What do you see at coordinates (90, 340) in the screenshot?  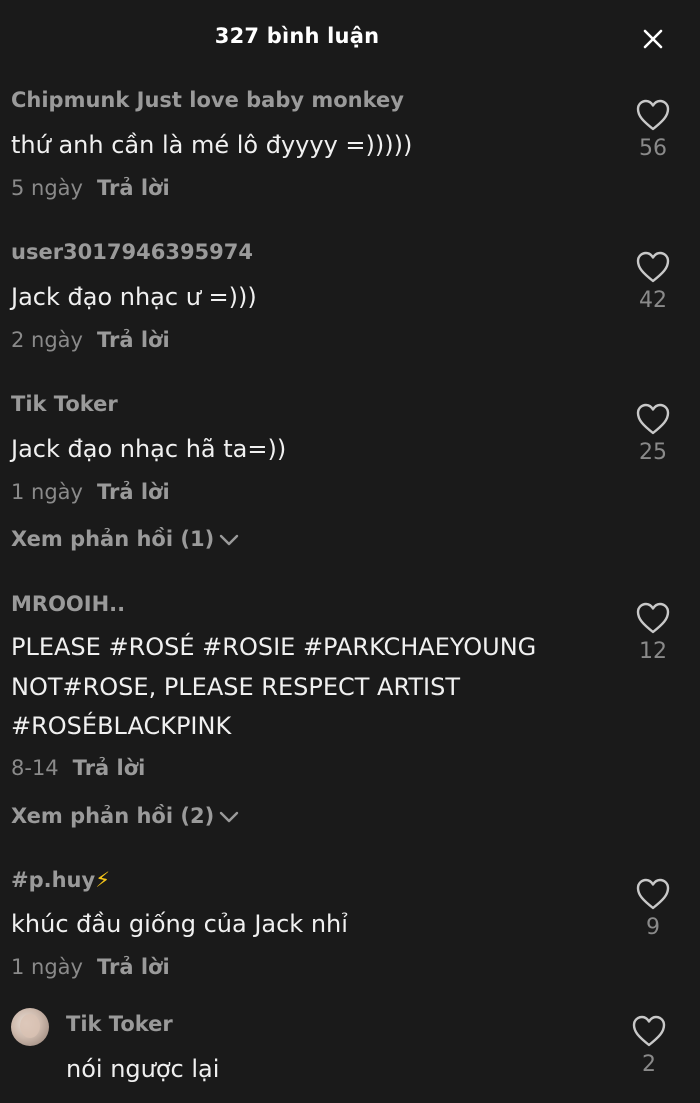 I see `comment-meta: 2 ngày Trả lời` at bounding box center [90, 340].